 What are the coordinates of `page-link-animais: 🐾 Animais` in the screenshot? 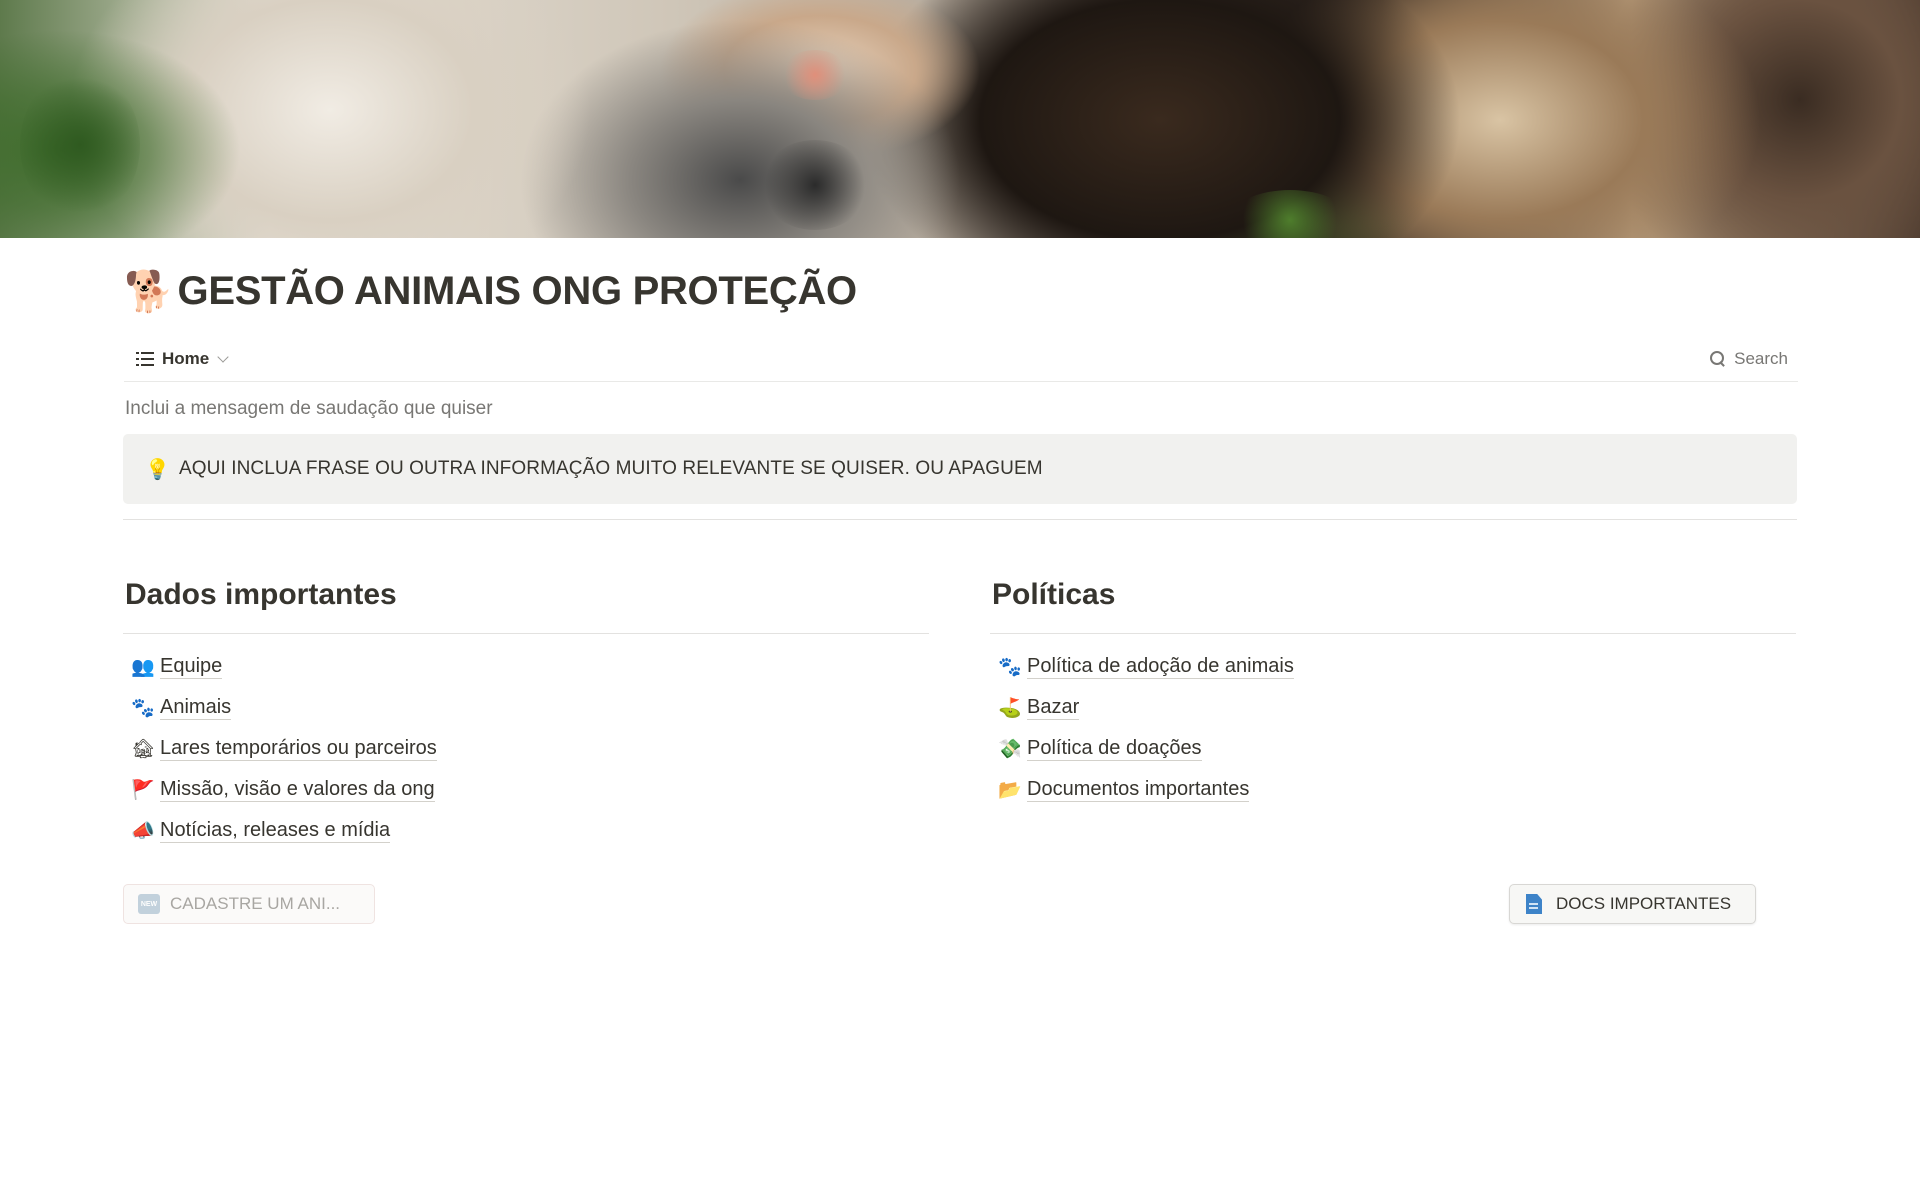 It's located at (526, 707).